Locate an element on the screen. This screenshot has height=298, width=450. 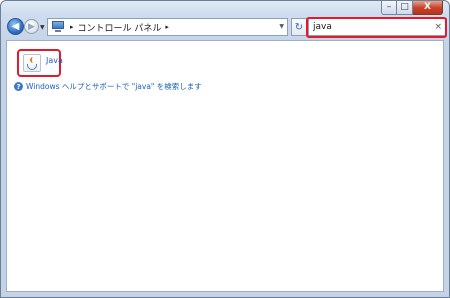
navigation-bar: ◀ ▶ ▼ ▸ コントロール パネル ▸ ▼ ↻ × is located at coordinates (225, 27).